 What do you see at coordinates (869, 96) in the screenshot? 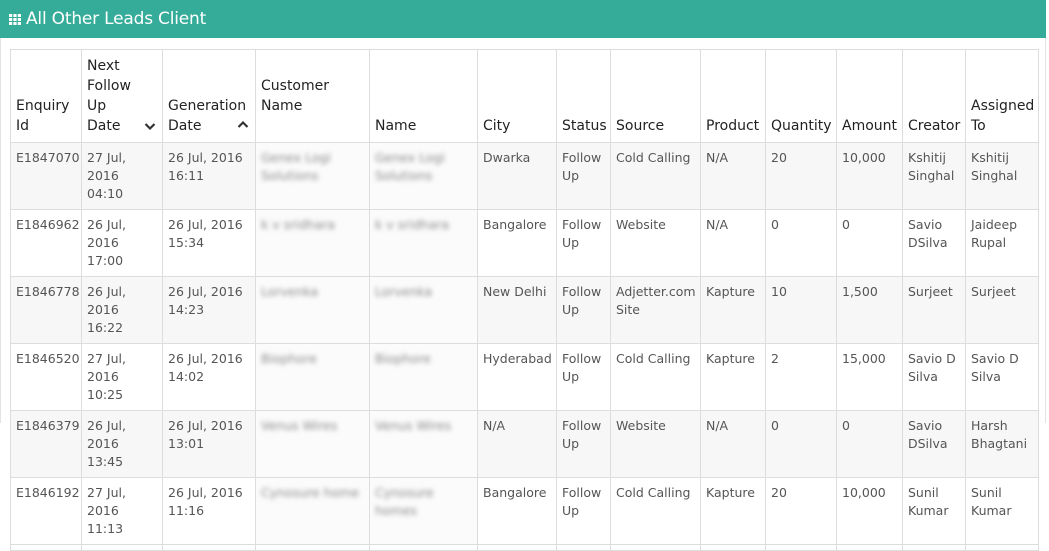
I see `column-header-amount: Amount` at bounding box center [869, 96].